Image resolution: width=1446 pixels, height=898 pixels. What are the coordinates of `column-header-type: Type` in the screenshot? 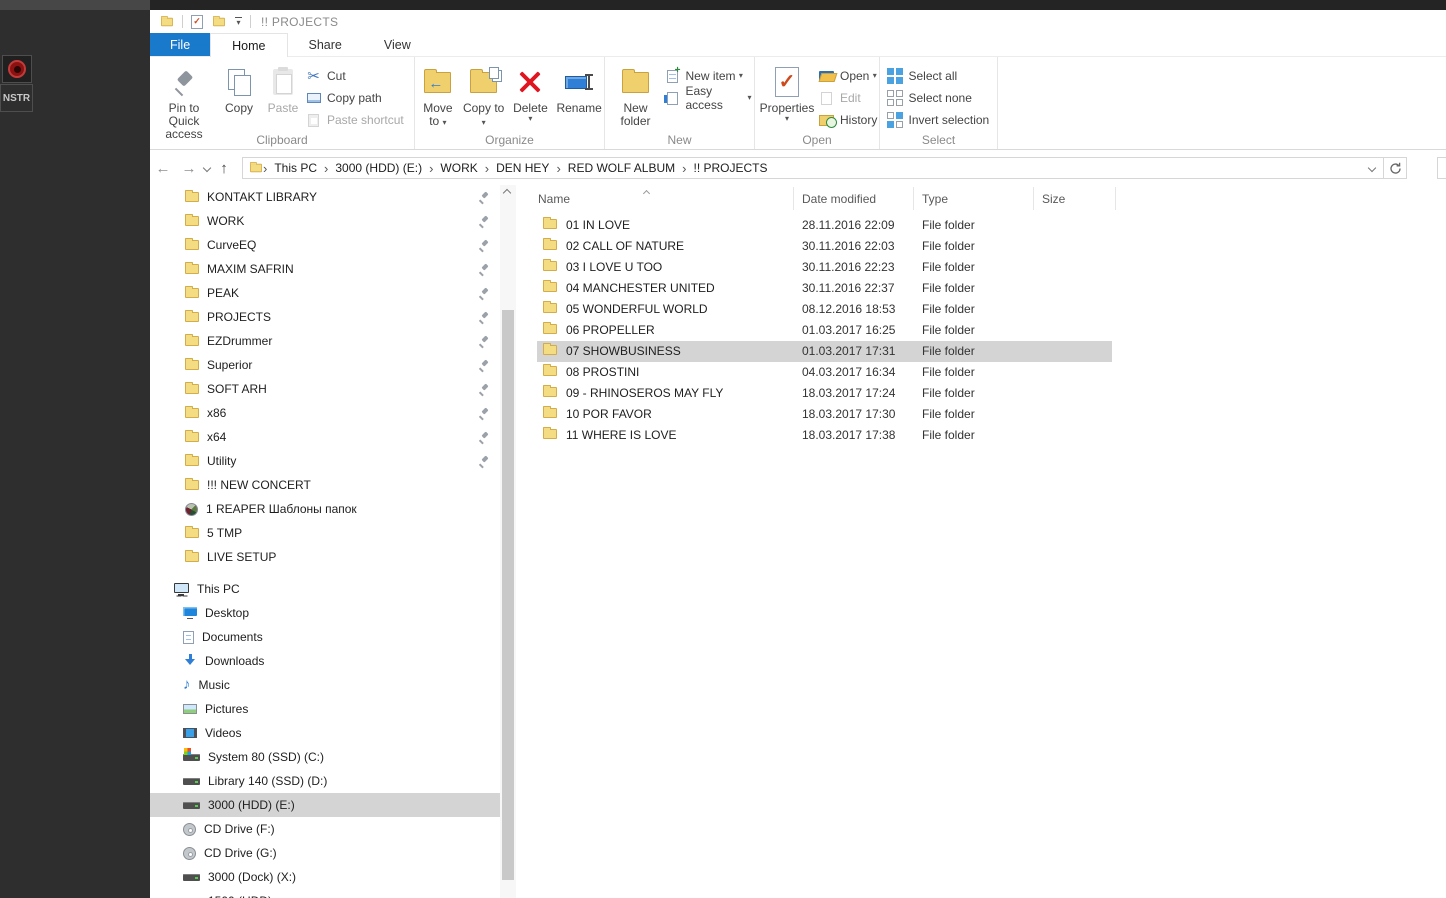 It's located at (935, 199).